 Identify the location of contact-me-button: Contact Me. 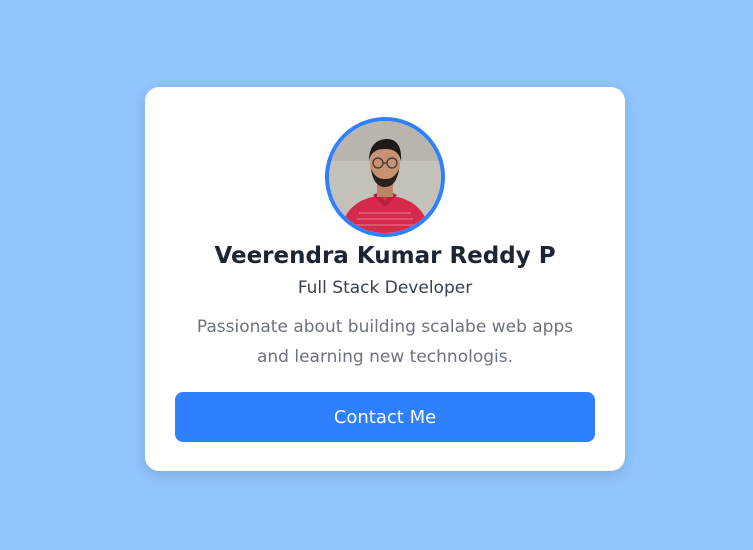
(385, 417).